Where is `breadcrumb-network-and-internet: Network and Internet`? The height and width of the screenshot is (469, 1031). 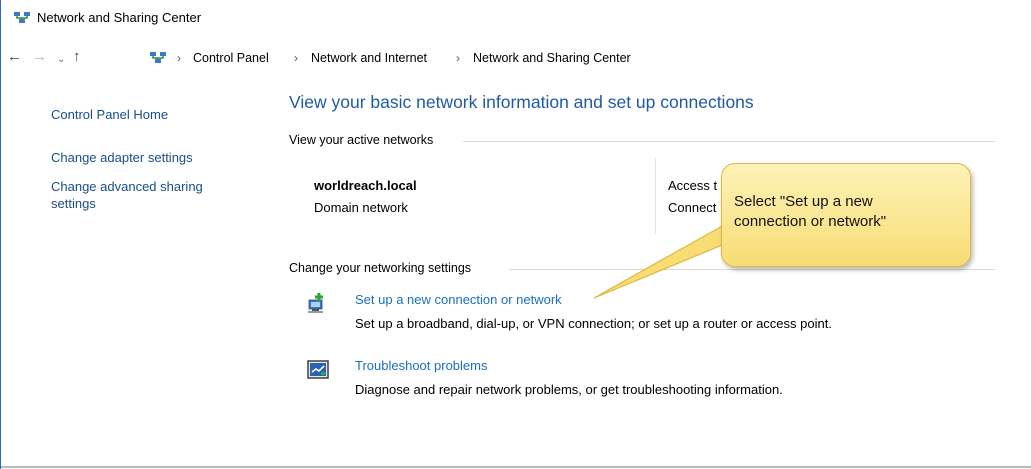 breadcrumb-network-and-internet: Network and Internet is located at coordinates (369, 58).